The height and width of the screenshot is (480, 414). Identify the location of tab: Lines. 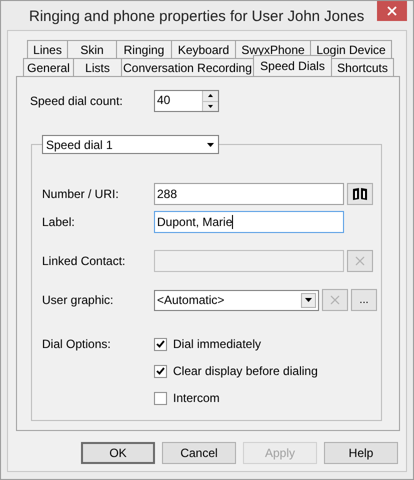
(47, 49).